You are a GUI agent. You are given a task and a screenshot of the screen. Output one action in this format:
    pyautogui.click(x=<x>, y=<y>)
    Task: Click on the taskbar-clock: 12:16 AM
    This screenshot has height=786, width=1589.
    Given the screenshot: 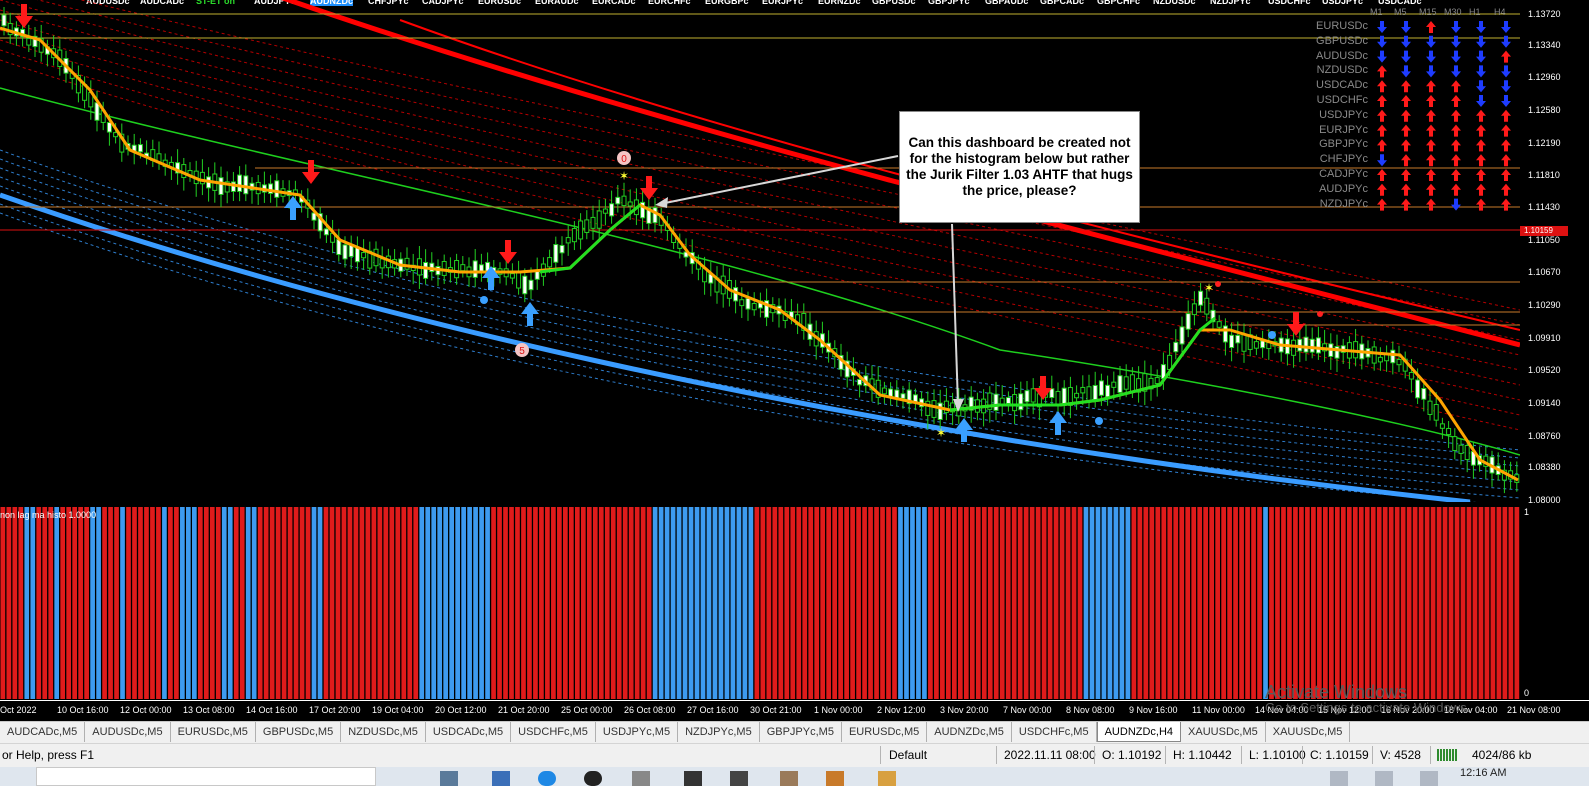 What is the action you would take?
    pyautogui.click(x=1483, y=773)
    